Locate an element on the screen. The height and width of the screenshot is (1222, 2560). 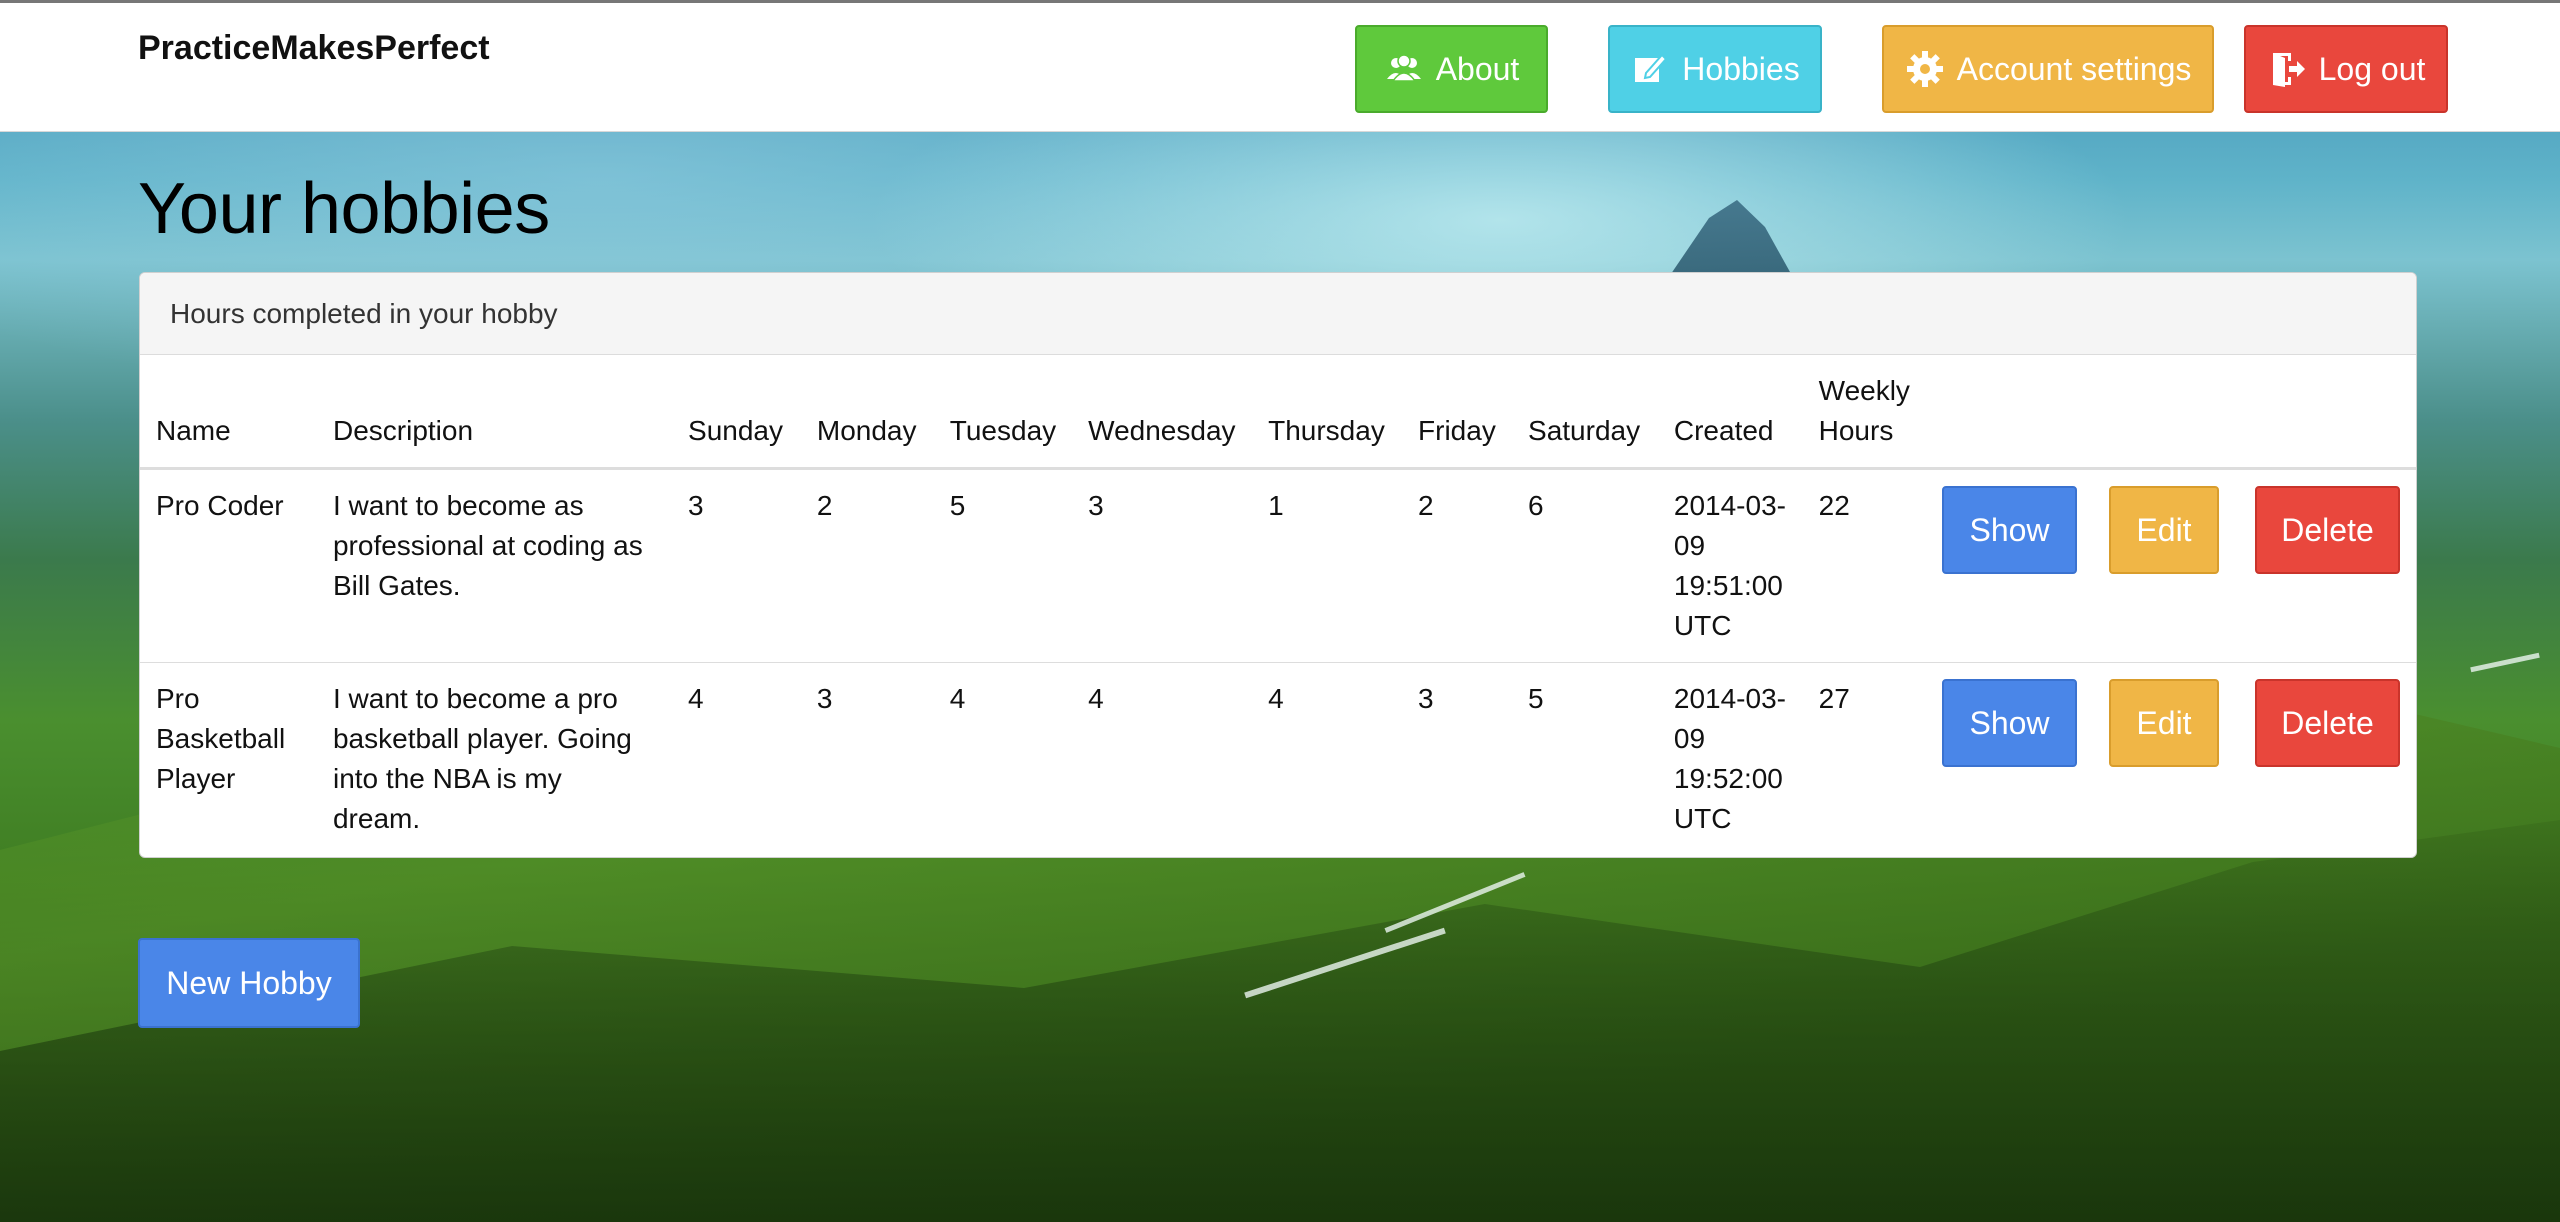
about-button-label: About is located at coordinates (1477, 68).